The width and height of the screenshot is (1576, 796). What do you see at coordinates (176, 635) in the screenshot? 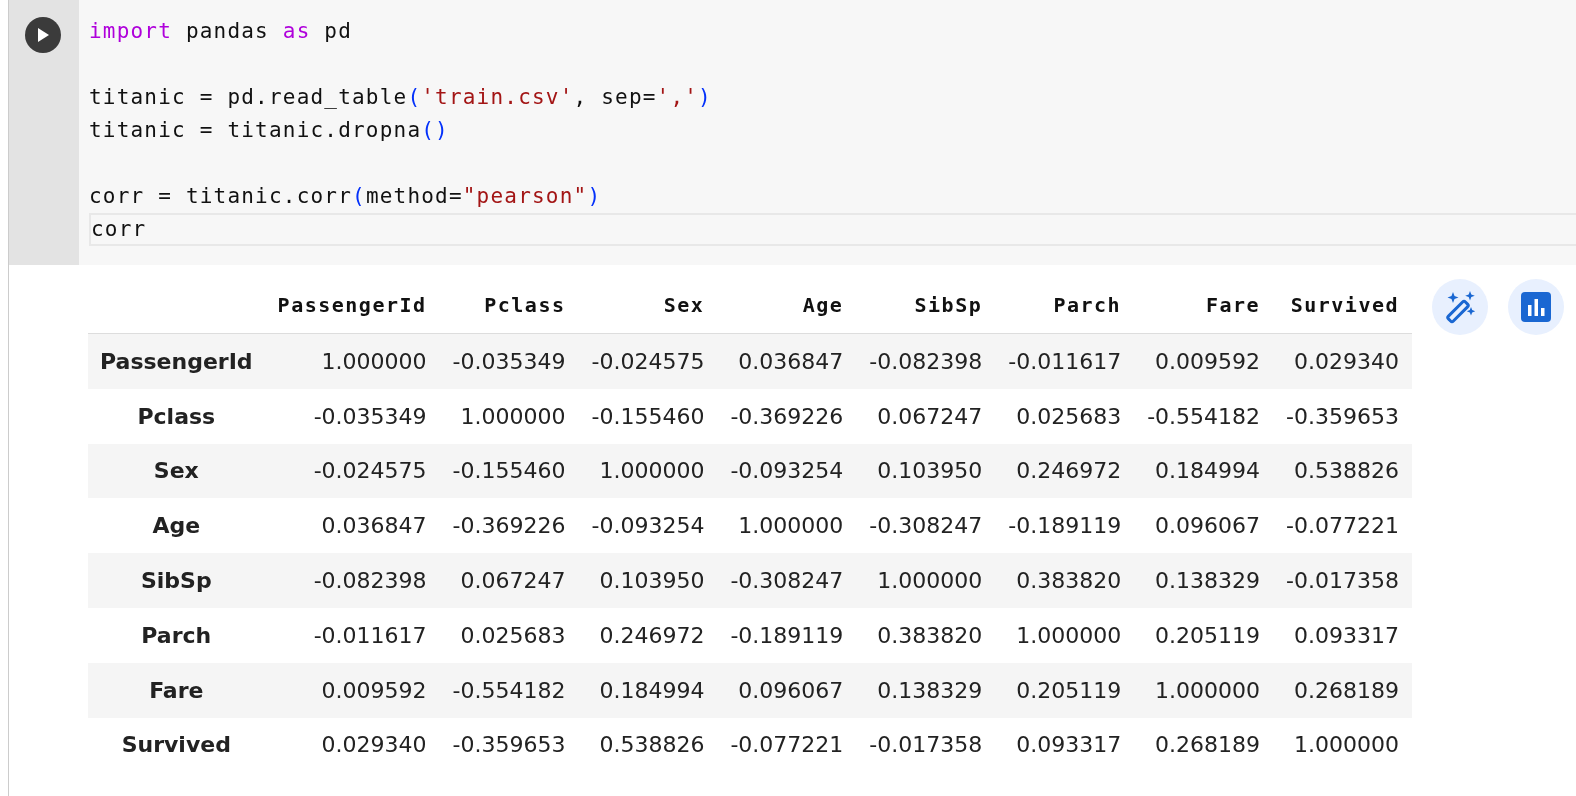
I see `row-header: Parch` at bounding box center [176, 635].